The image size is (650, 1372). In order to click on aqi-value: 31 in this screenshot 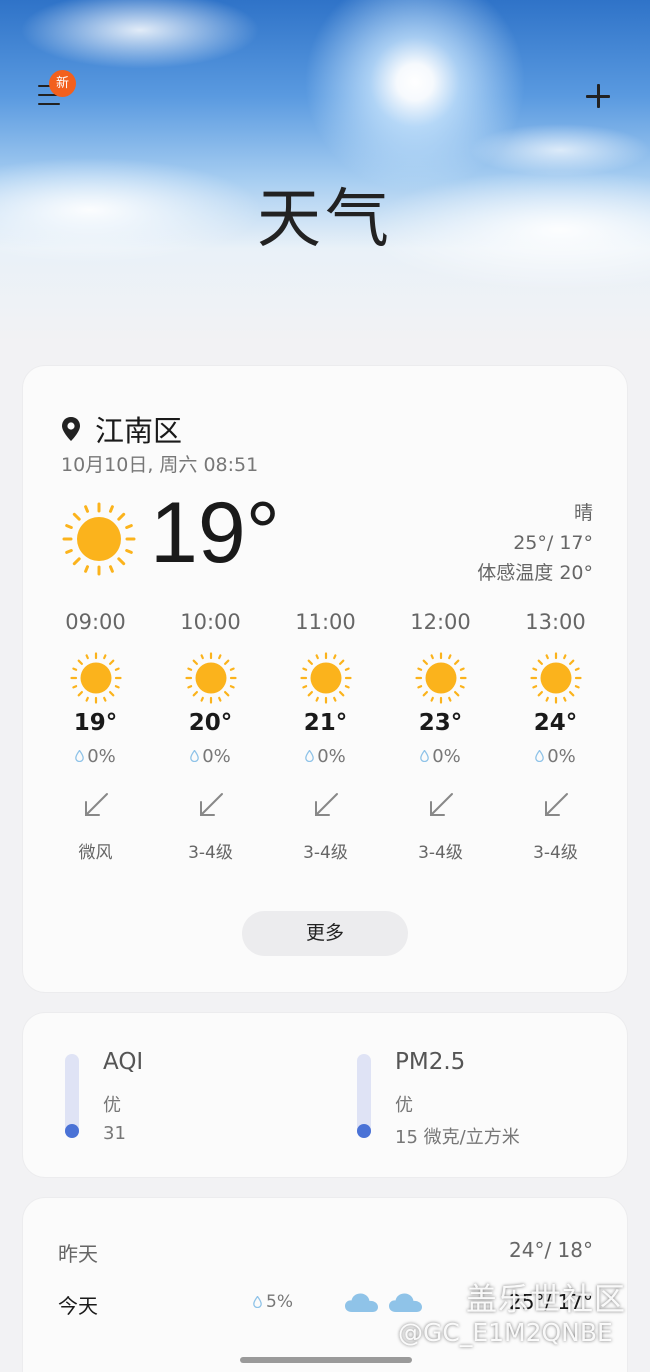, I will do `click(114, 1133)`.